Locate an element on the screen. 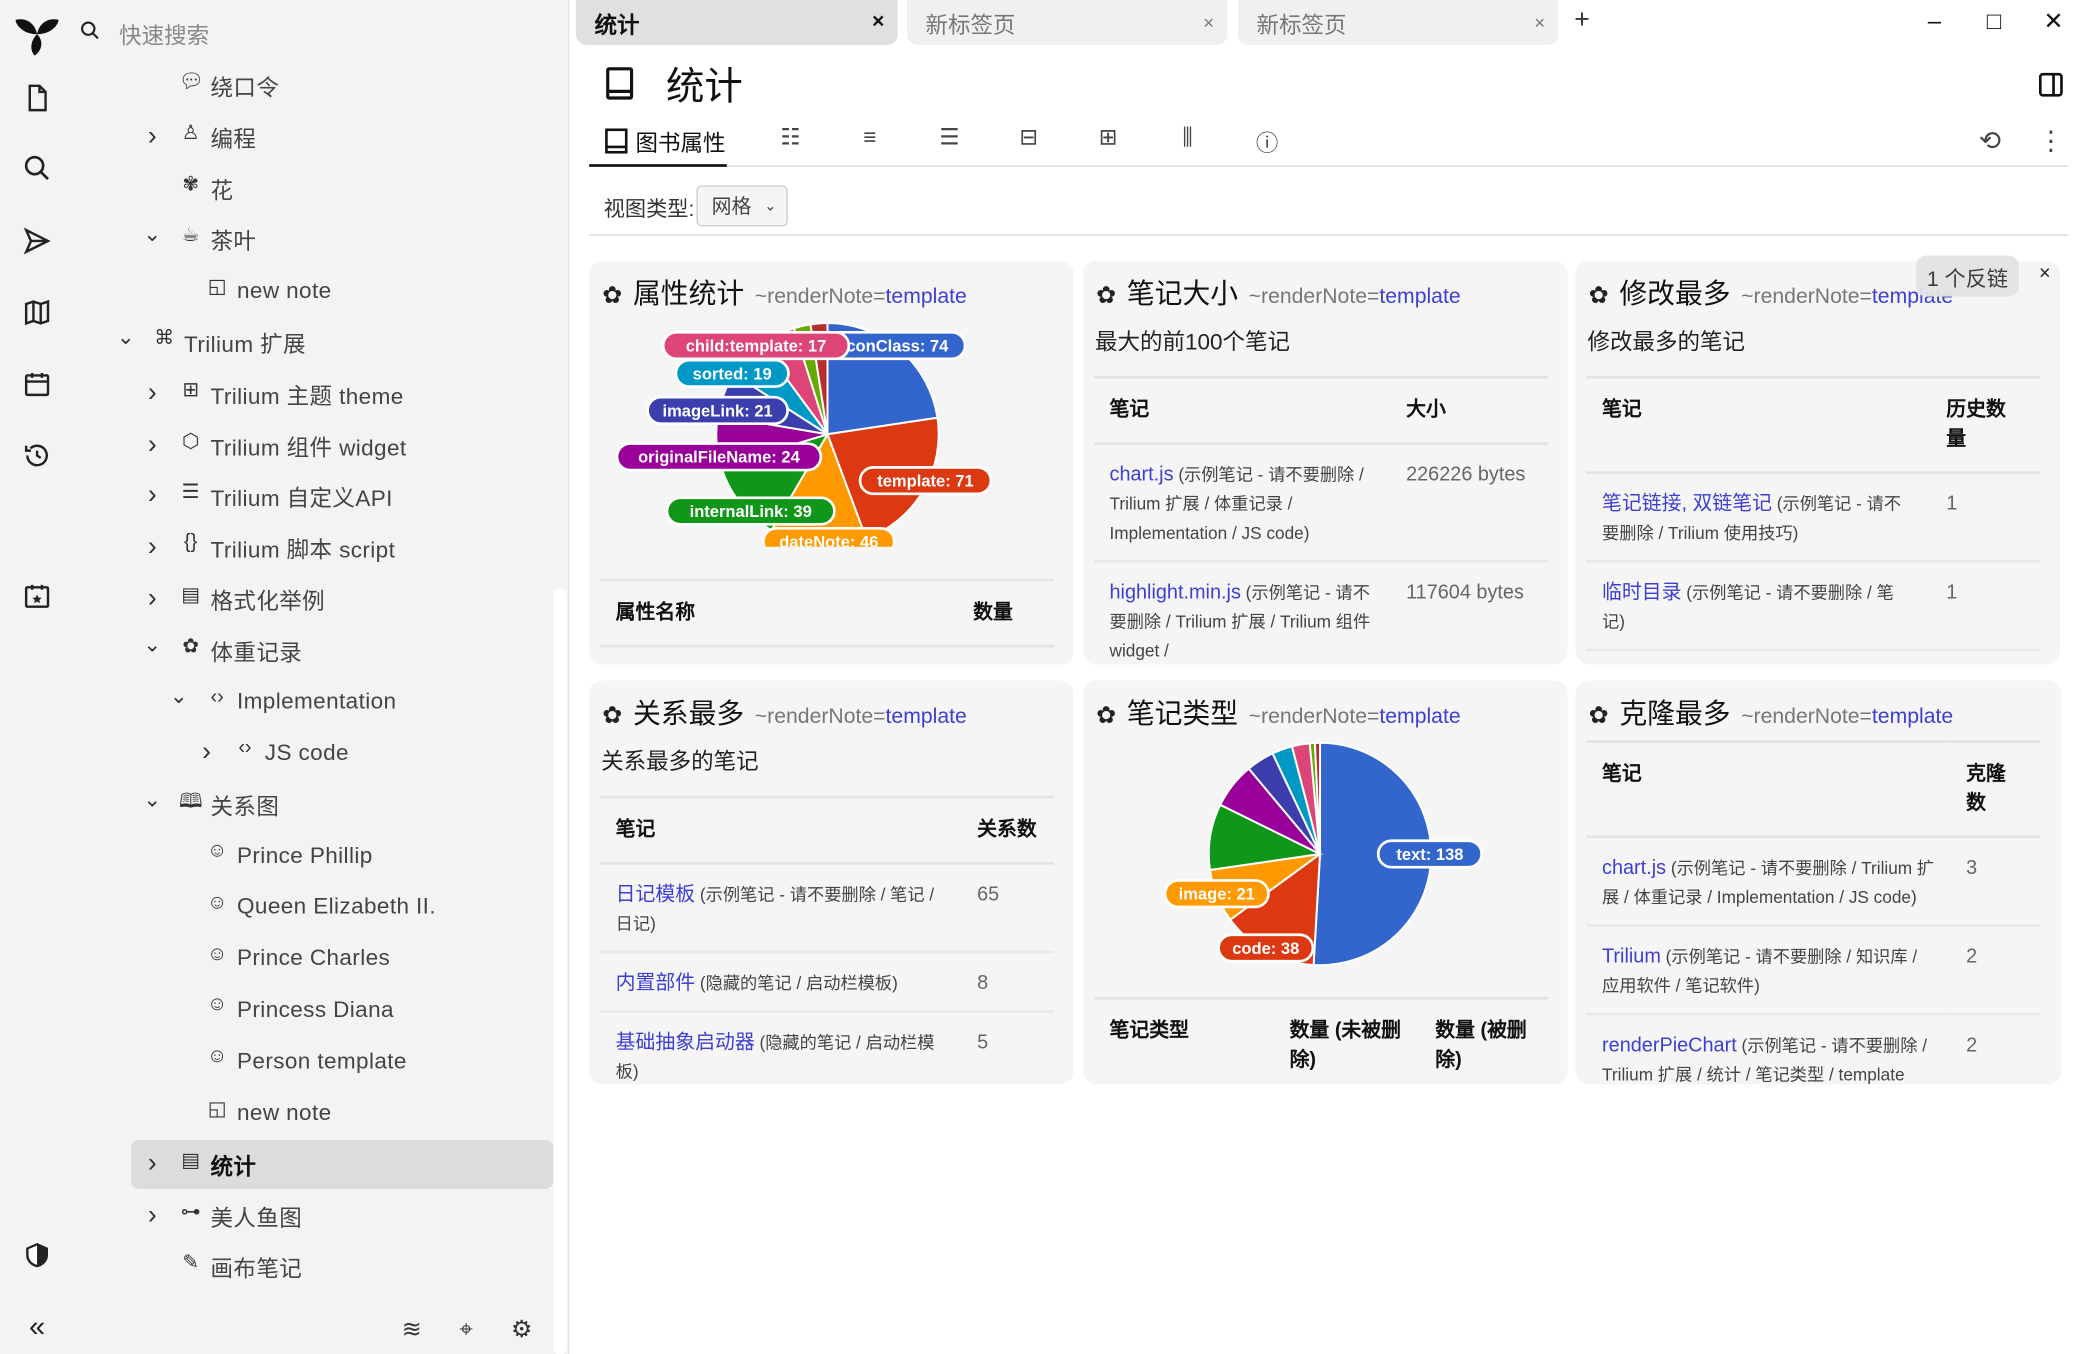 This screenshot has height=1354, width=2076. backlinks-badge: 1 个反链 is located at coordinates (1967, 276).